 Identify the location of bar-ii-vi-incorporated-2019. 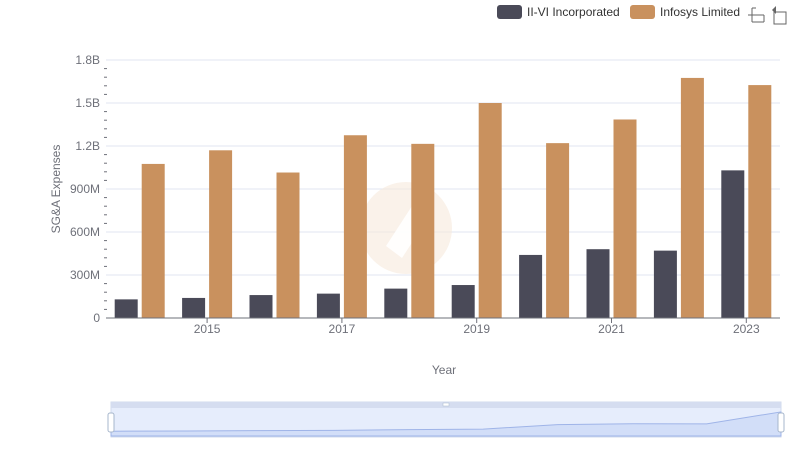
(463, 301).